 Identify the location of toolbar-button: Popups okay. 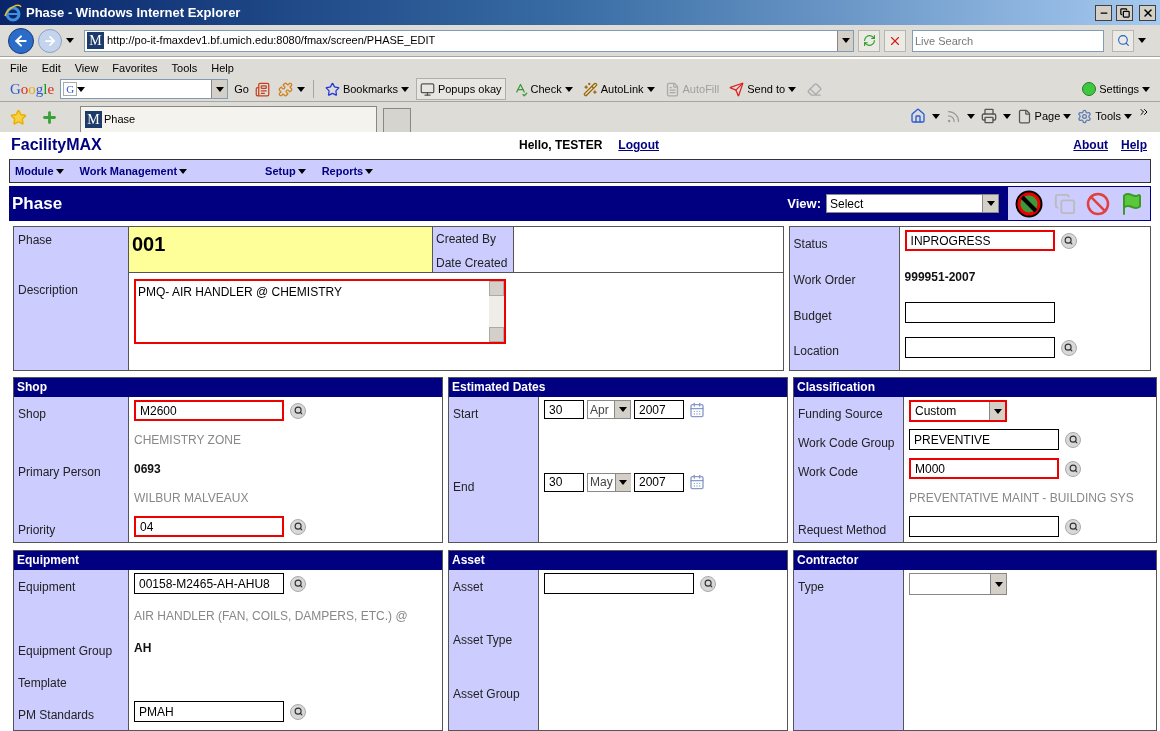
(460, 89).